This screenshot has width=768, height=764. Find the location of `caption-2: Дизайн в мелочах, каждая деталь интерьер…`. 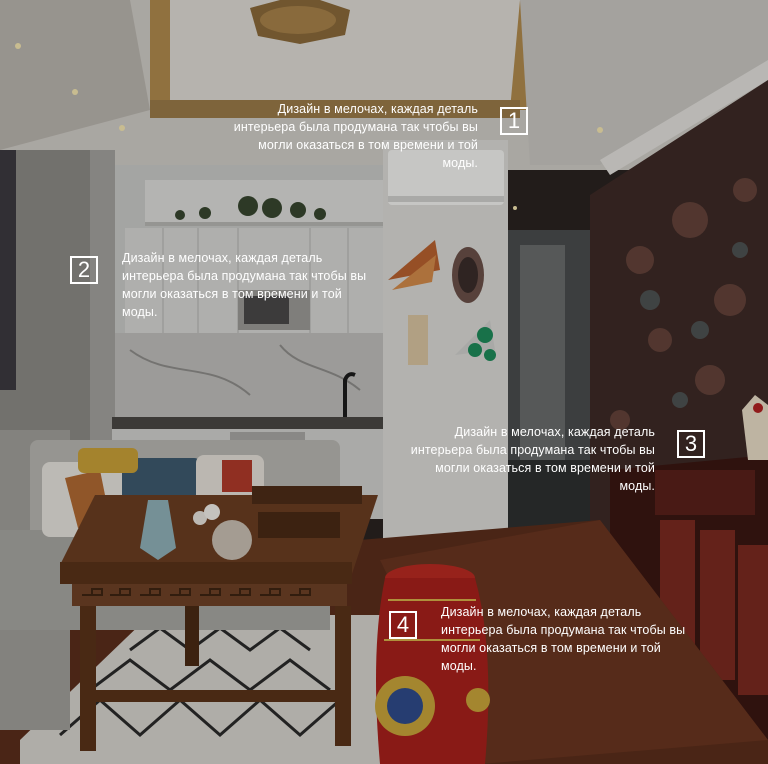

caption-2: Дизайн в мелочах, каждая деталь интерьер… is located at coordinates (262, 285).